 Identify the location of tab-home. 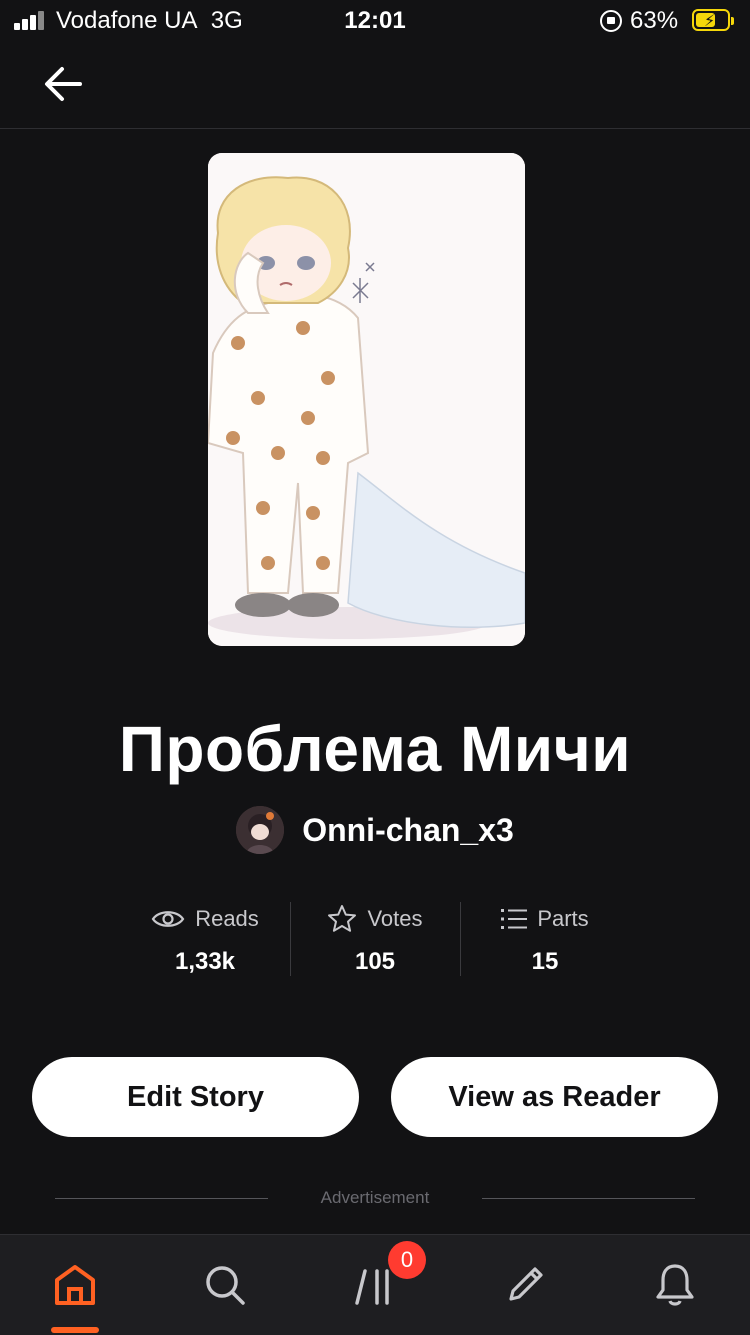
(75, 1285).